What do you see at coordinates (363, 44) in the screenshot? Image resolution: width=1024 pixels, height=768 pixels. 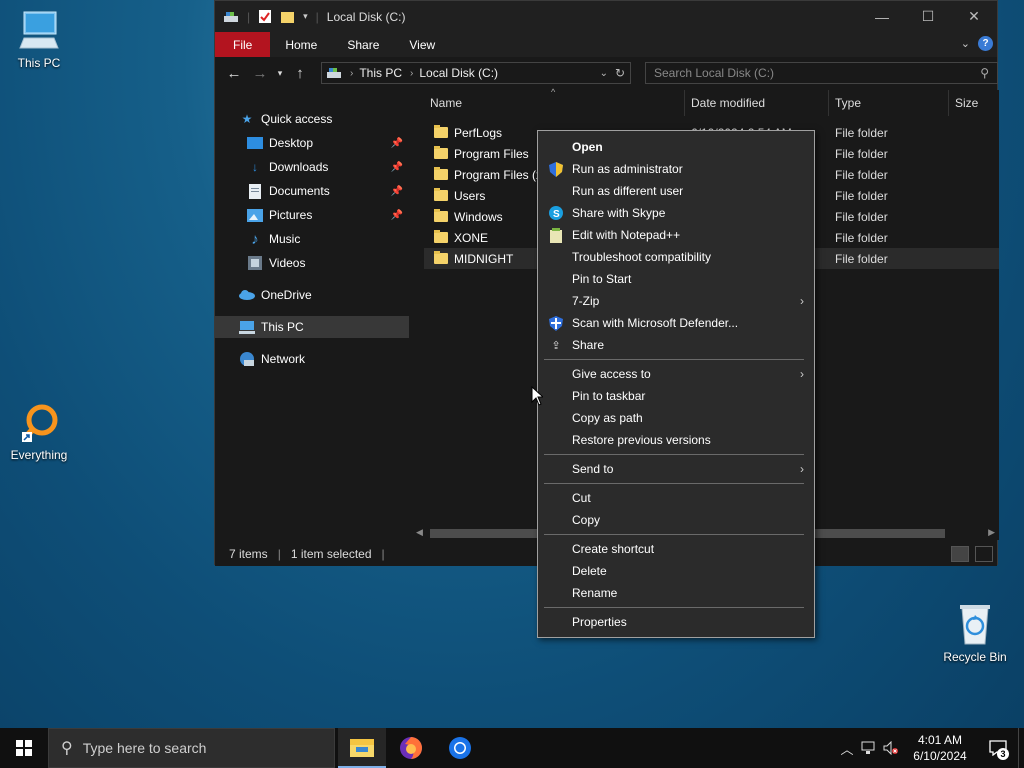 I see `tab-share: Share` at bounding box center [363, 44].